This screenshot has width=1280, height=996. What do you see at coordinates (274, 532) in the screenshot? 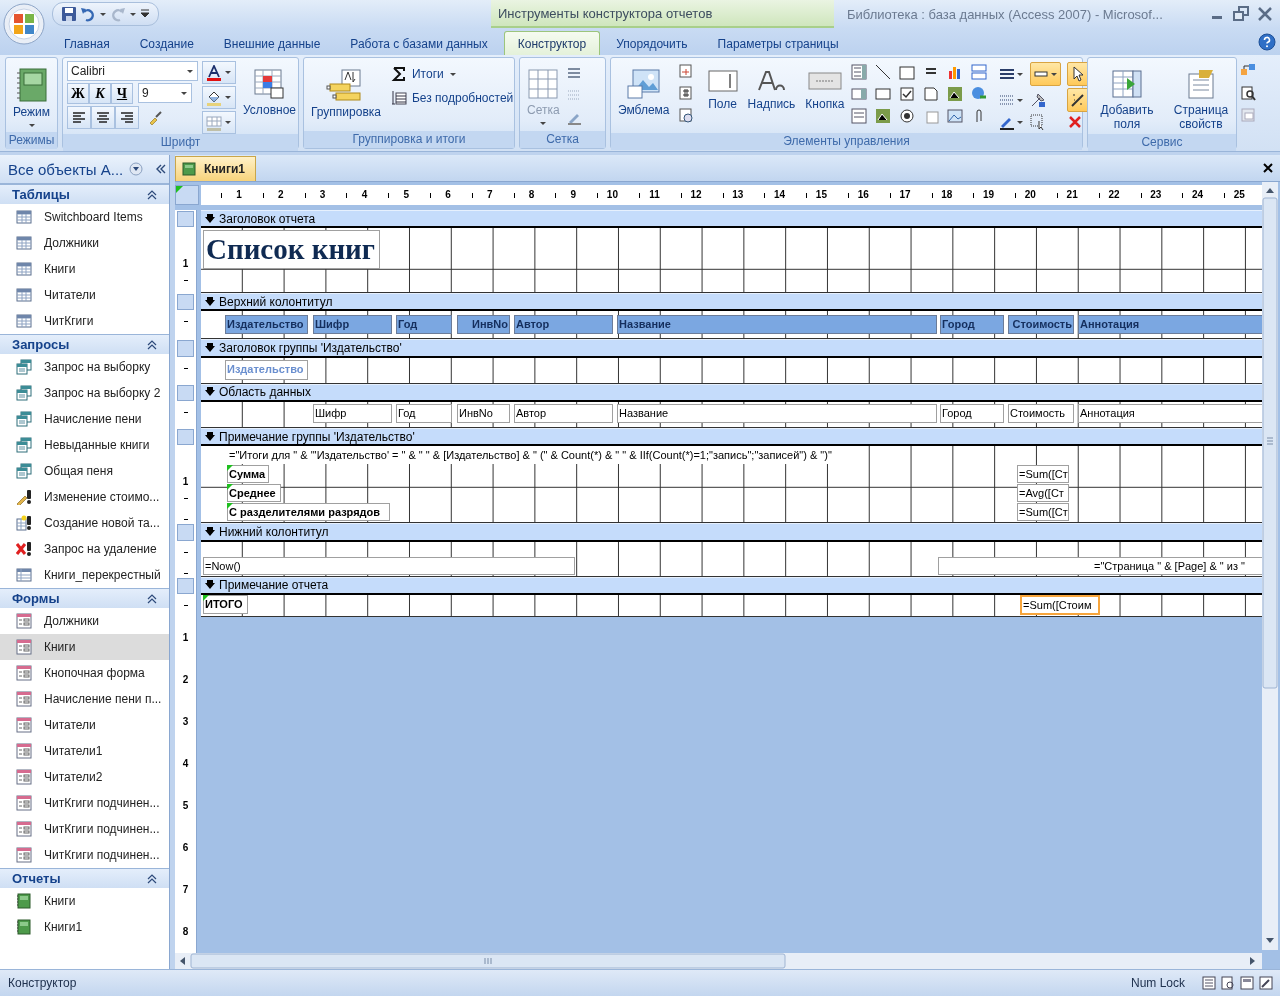
I see `section-title: Нижний колонтитул` at bounding box center [274, 532].